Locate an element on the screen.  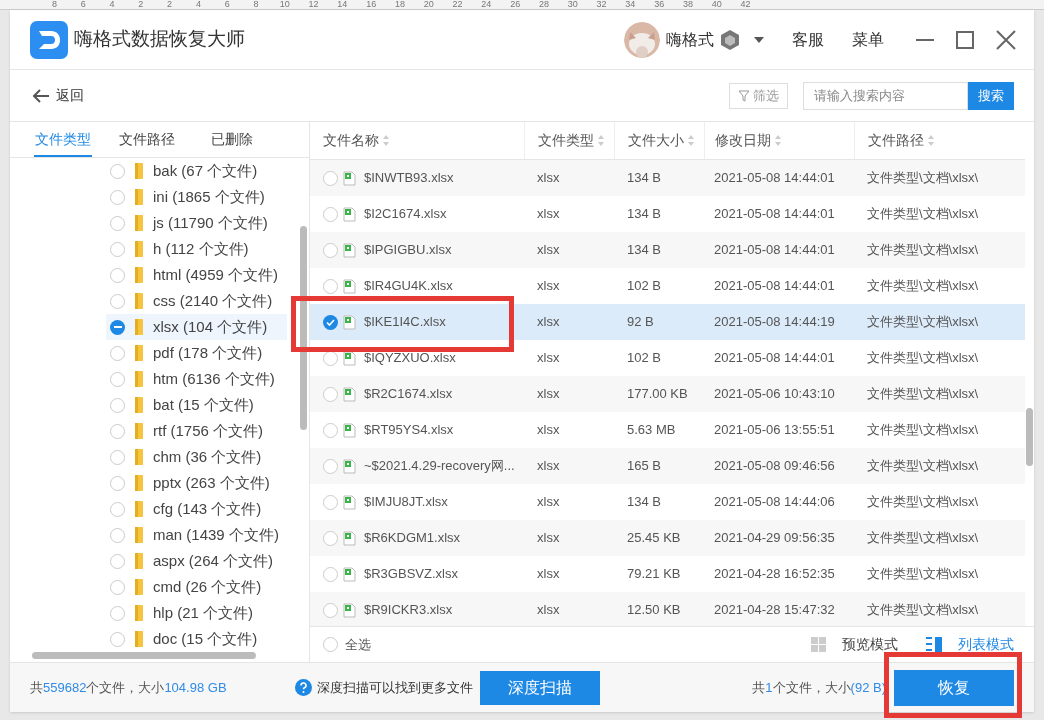
column-header: 修改日期 is located at coordinates (779, 140).